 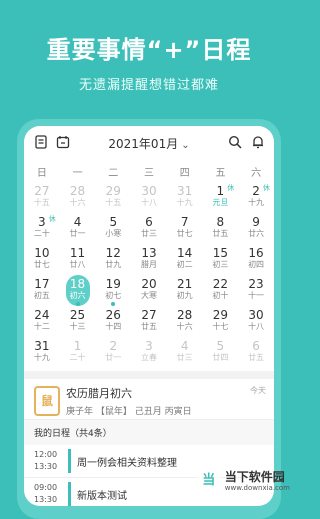 What do you see at coordinates (258, 390) in the screenshot?
I see `today-button: 今天` at bounding box center [258, 390].